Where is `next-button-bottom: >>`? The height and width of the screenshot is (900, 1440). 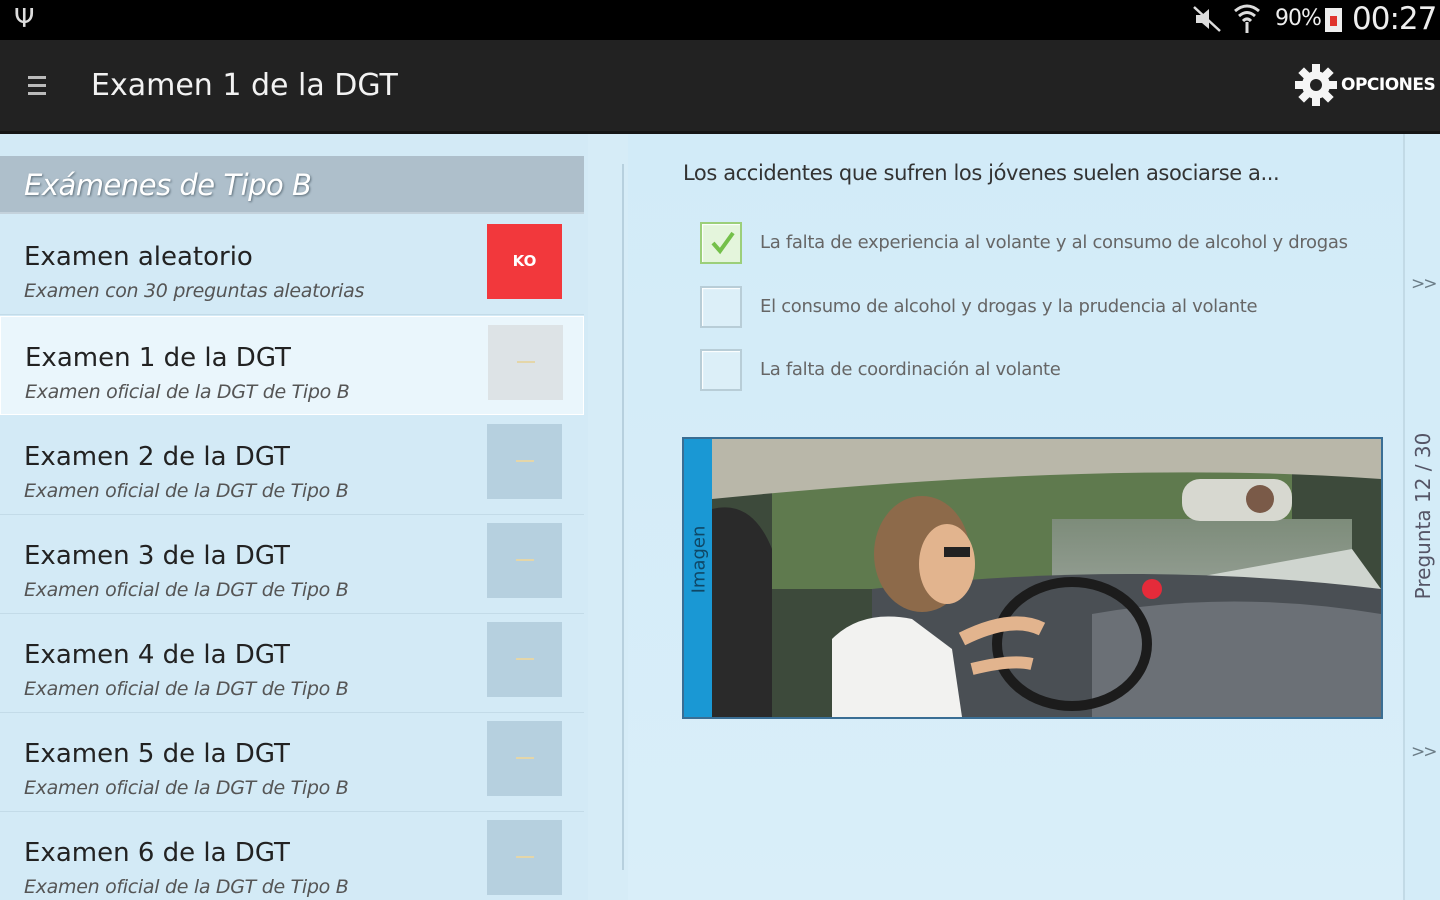
next-button-bottom: >> is located at coordinates (1424, 752).